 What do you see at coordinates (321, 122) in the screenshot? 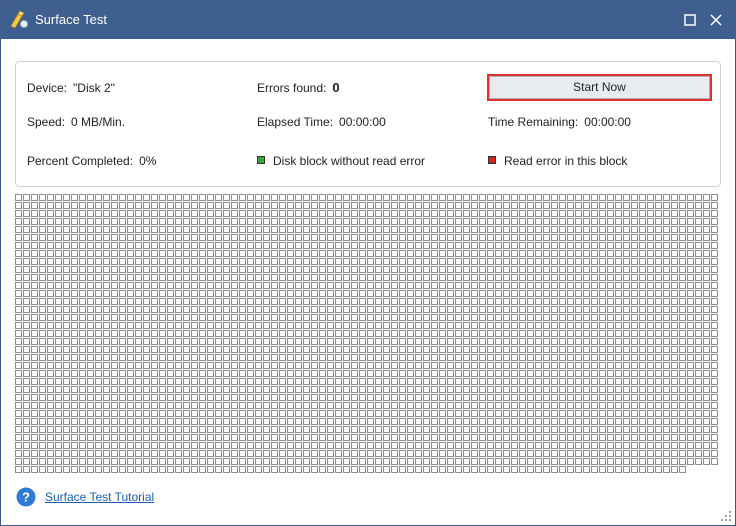
I see `elapsed-time-field: Elapsed Time: 00:00:00` at bounding box center [321, 122].